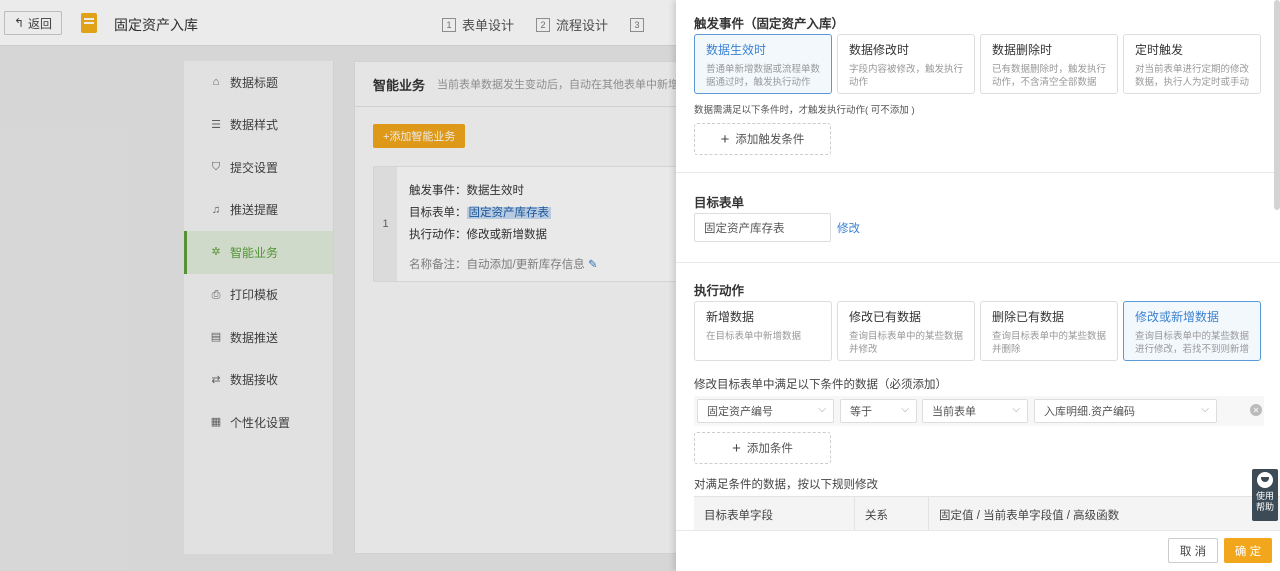  I want to click on table-header-target-field: 目标表单字段, so click(738, 515).